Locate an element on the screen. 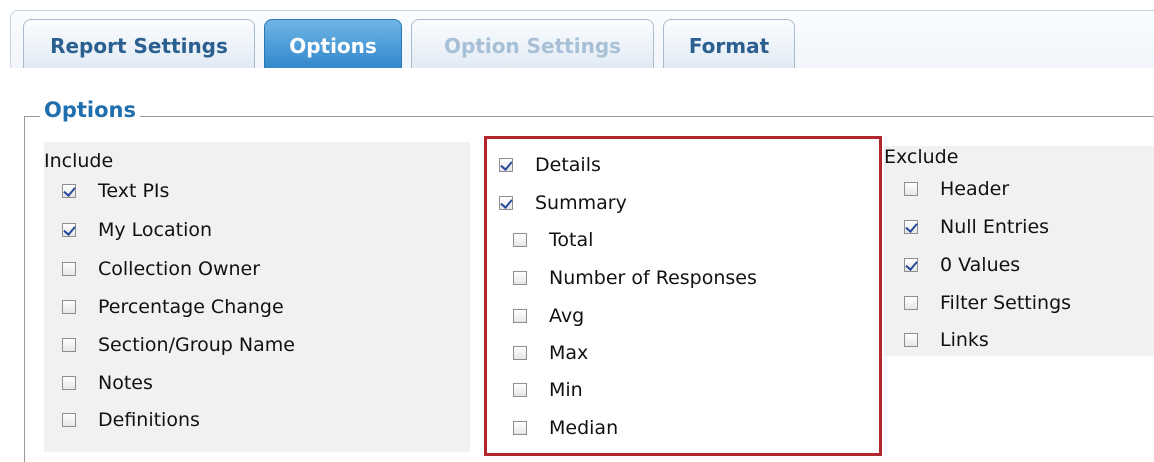 Image resolution: width=1154 pixels, height=462 pixels. top-strip is located at coordinates (577, 2).